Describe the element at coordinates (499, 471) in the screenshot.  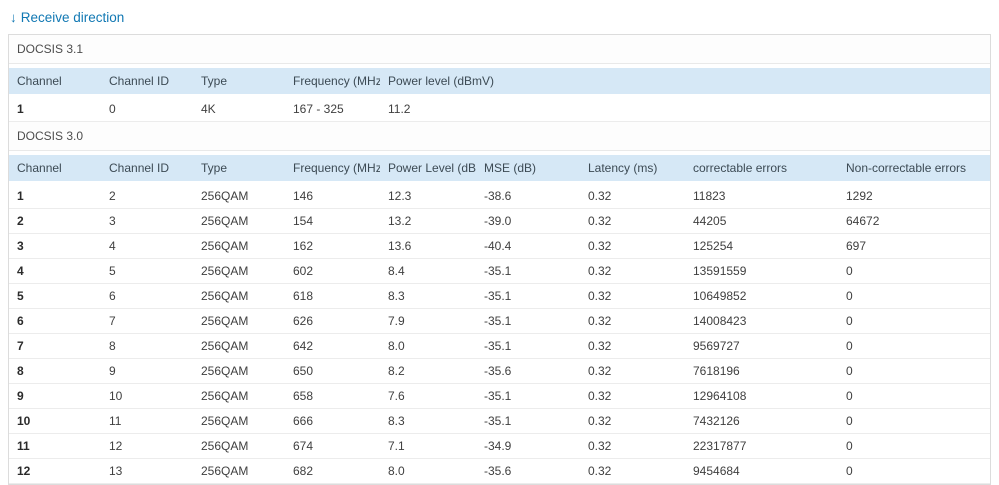
I see `table-row: 12 13 256QAM 682 8.0 -35.6 0.32 9454684 0` at that location.